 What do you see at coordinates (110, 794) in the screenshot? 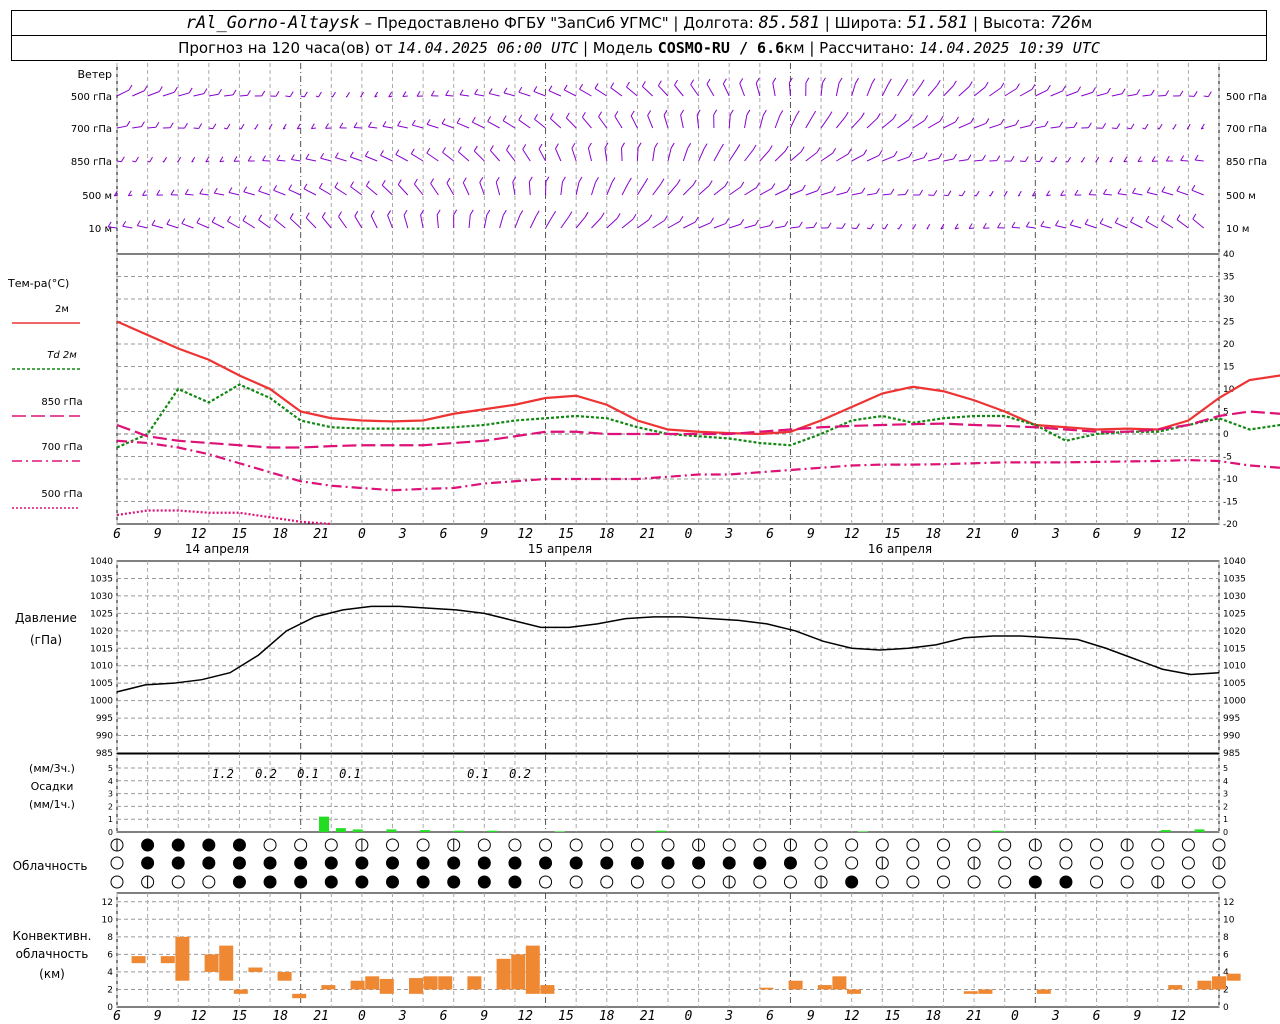
I see `precip-tick-left: 3` at bounding box center [110, 794].